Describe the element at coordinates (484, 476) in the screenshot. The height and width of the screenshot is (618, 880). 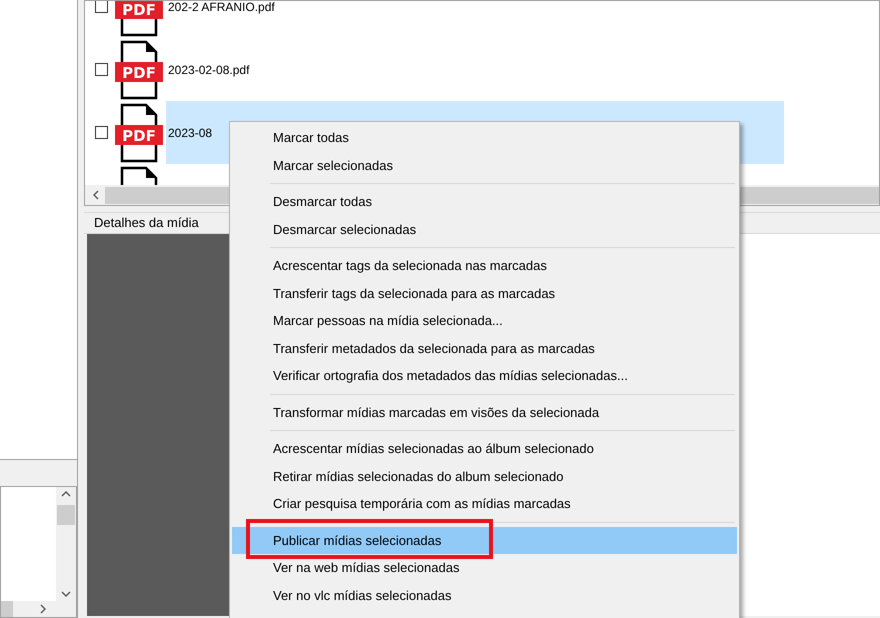
I see `menu-item: Retirar mídias selecionadas do album selecionado` at that location.